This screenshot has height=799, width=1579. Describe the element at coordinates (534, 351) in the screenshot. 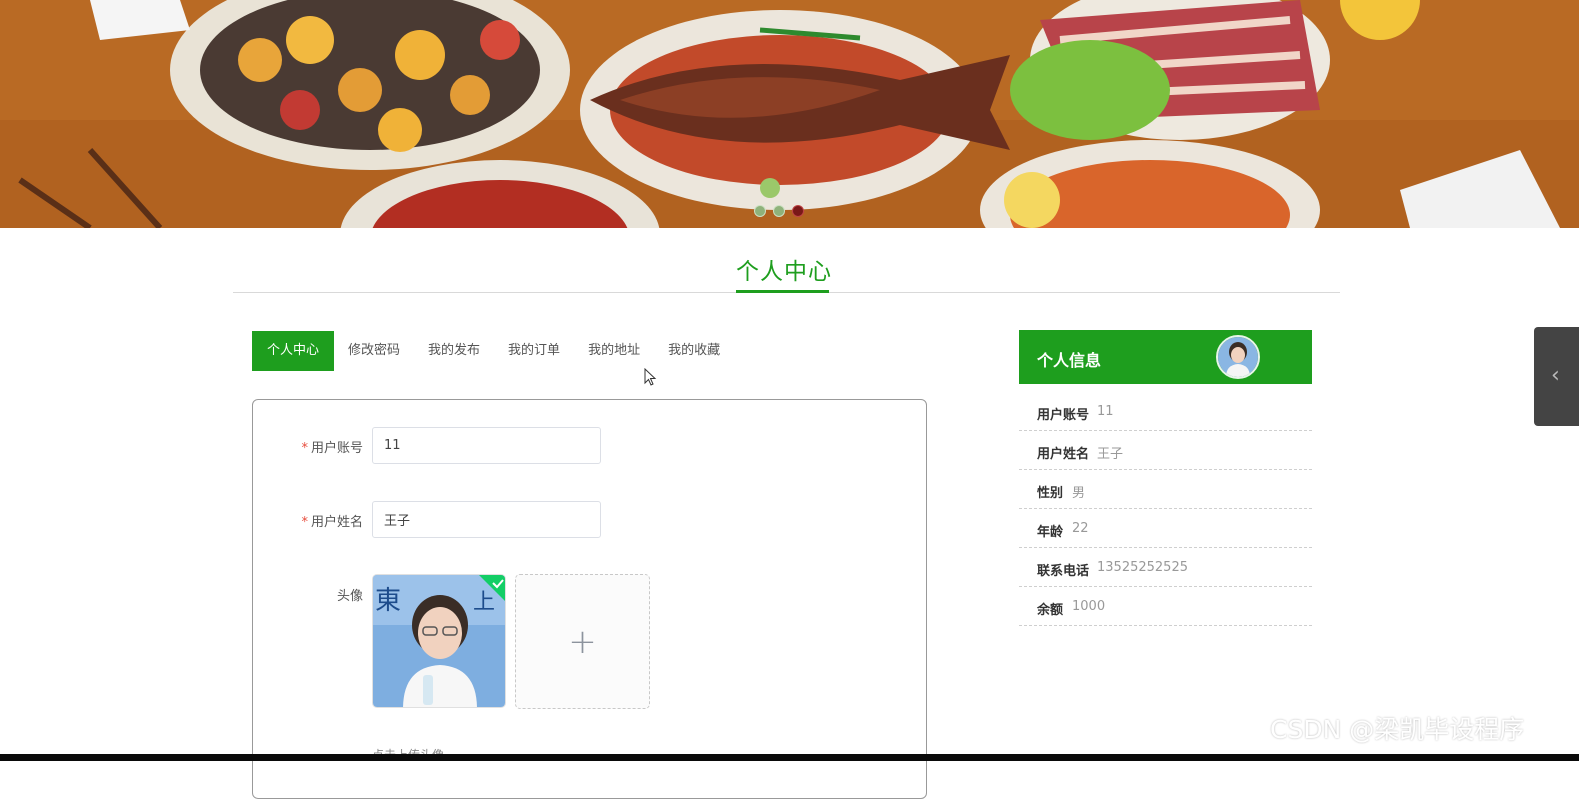

I see `tab-my-orders: 我的订单` at that location.